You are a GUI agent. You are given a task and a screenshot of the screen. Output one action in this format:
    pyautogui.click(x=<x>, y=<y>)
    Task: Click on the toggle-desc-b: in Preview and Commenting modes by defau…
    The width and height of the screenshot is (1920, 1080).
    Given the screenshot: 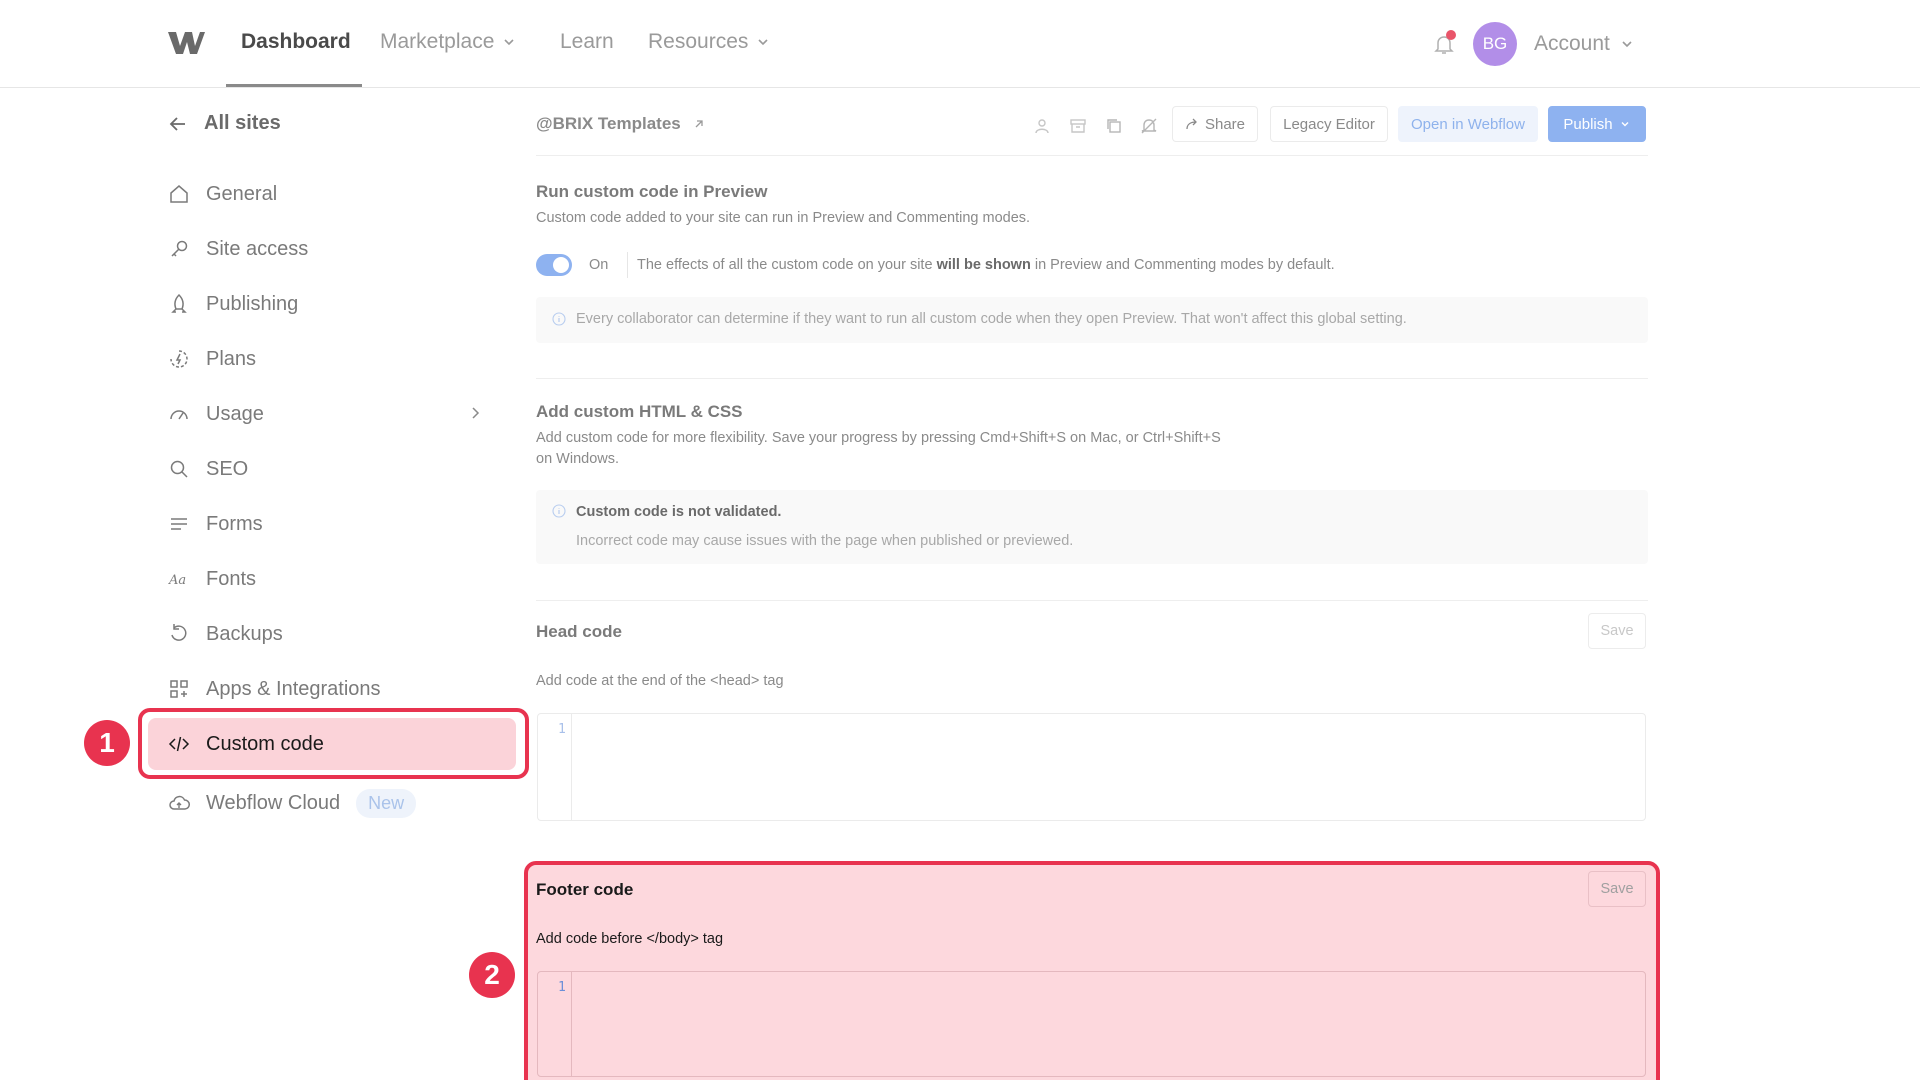 What is the action you would take?
    pyautogui.click(x=1182, y=265)
    